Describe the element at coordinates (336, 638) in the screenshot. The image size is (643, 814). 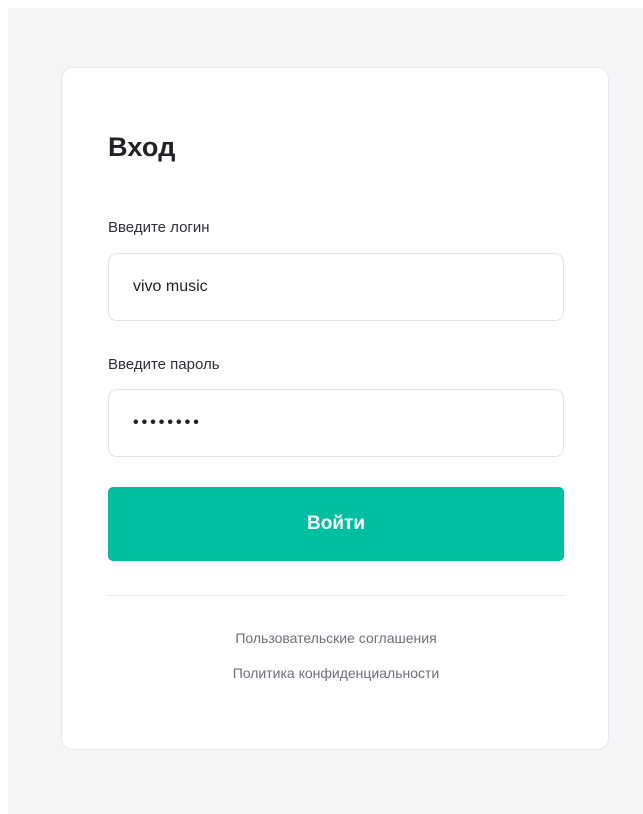
I see `user-agreements-link: Пользовательские соглашения` at that location.